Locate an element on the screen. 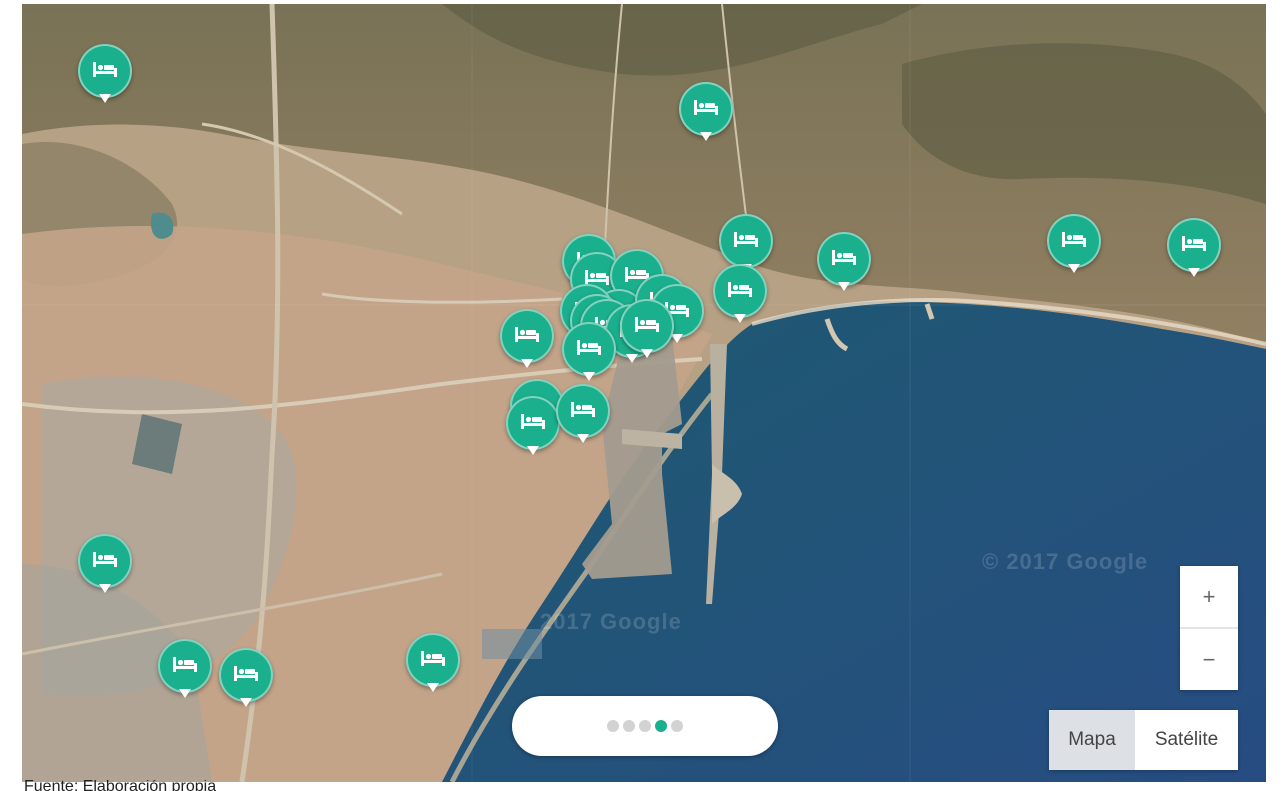 The image size is (1284, 791). map-type-satelite-button: Satélite is located at coordinates (1186, 740).